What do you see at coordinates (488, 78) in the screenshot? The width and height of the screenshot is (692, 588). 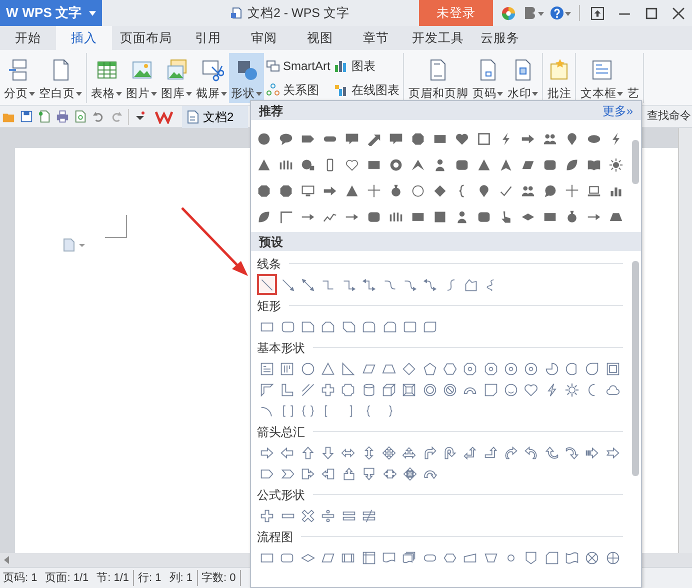 I see `ribbon-button: 页码` at bounding box center [488, 78].